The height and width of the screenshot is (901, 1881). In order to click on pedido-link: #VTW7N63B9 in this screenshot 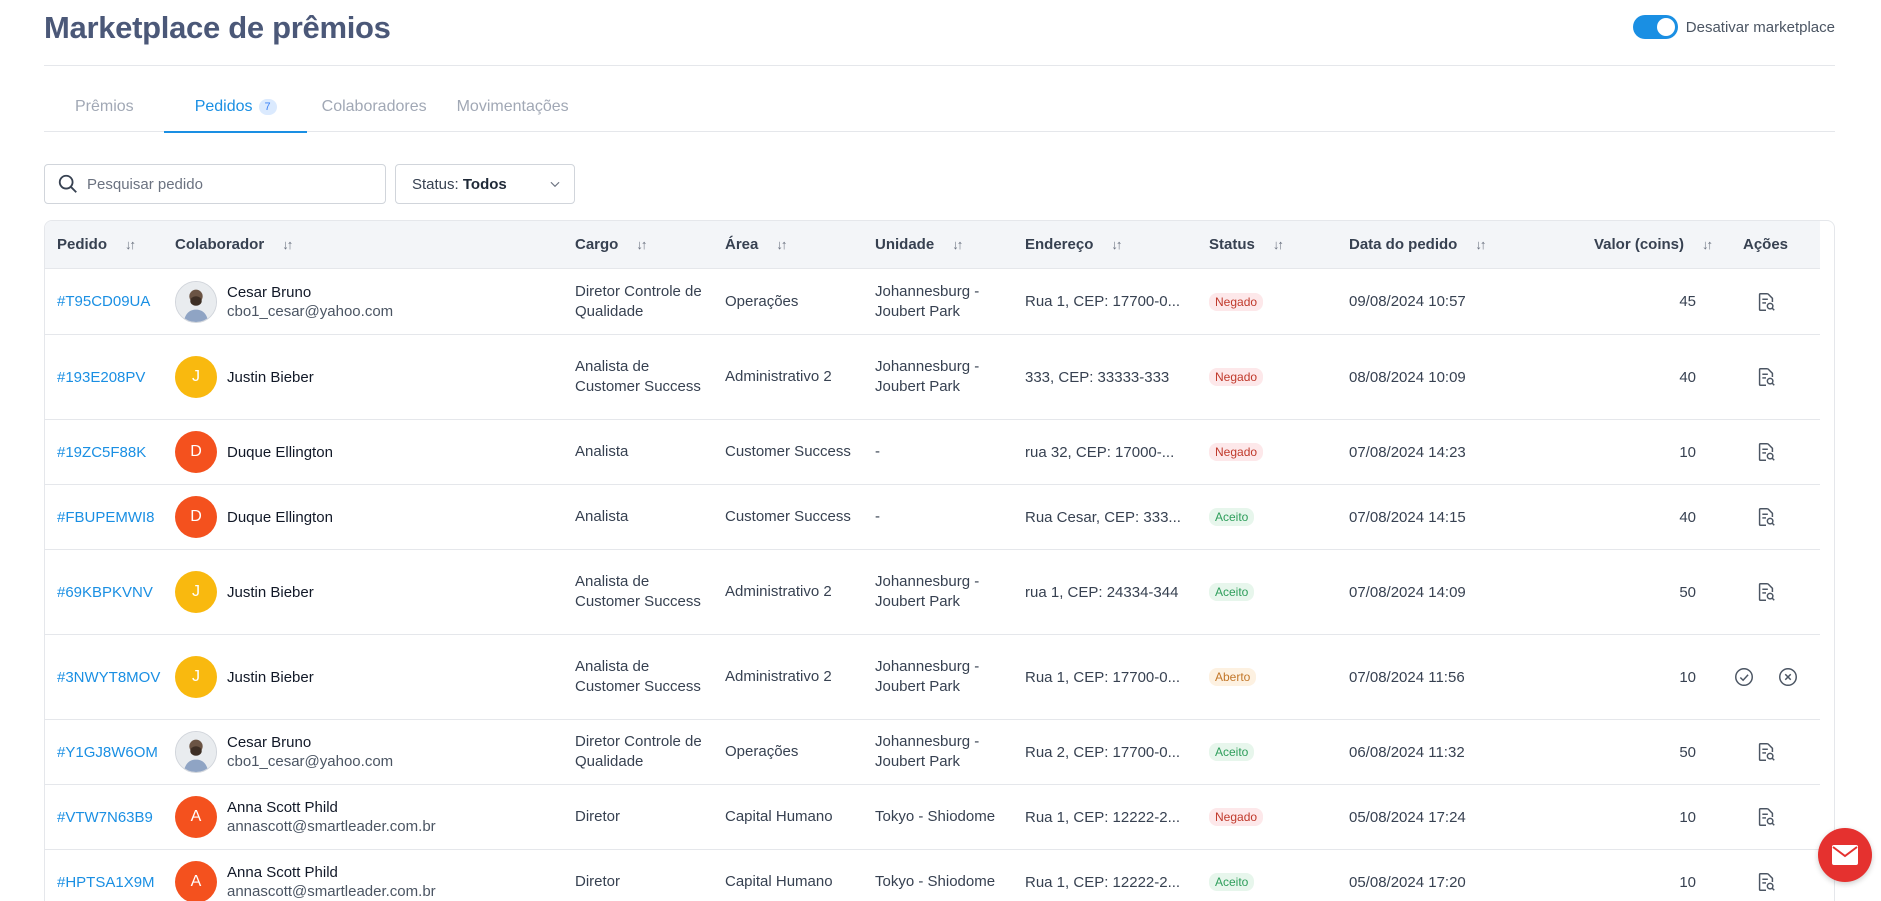, I will do `click(105, 817)`.